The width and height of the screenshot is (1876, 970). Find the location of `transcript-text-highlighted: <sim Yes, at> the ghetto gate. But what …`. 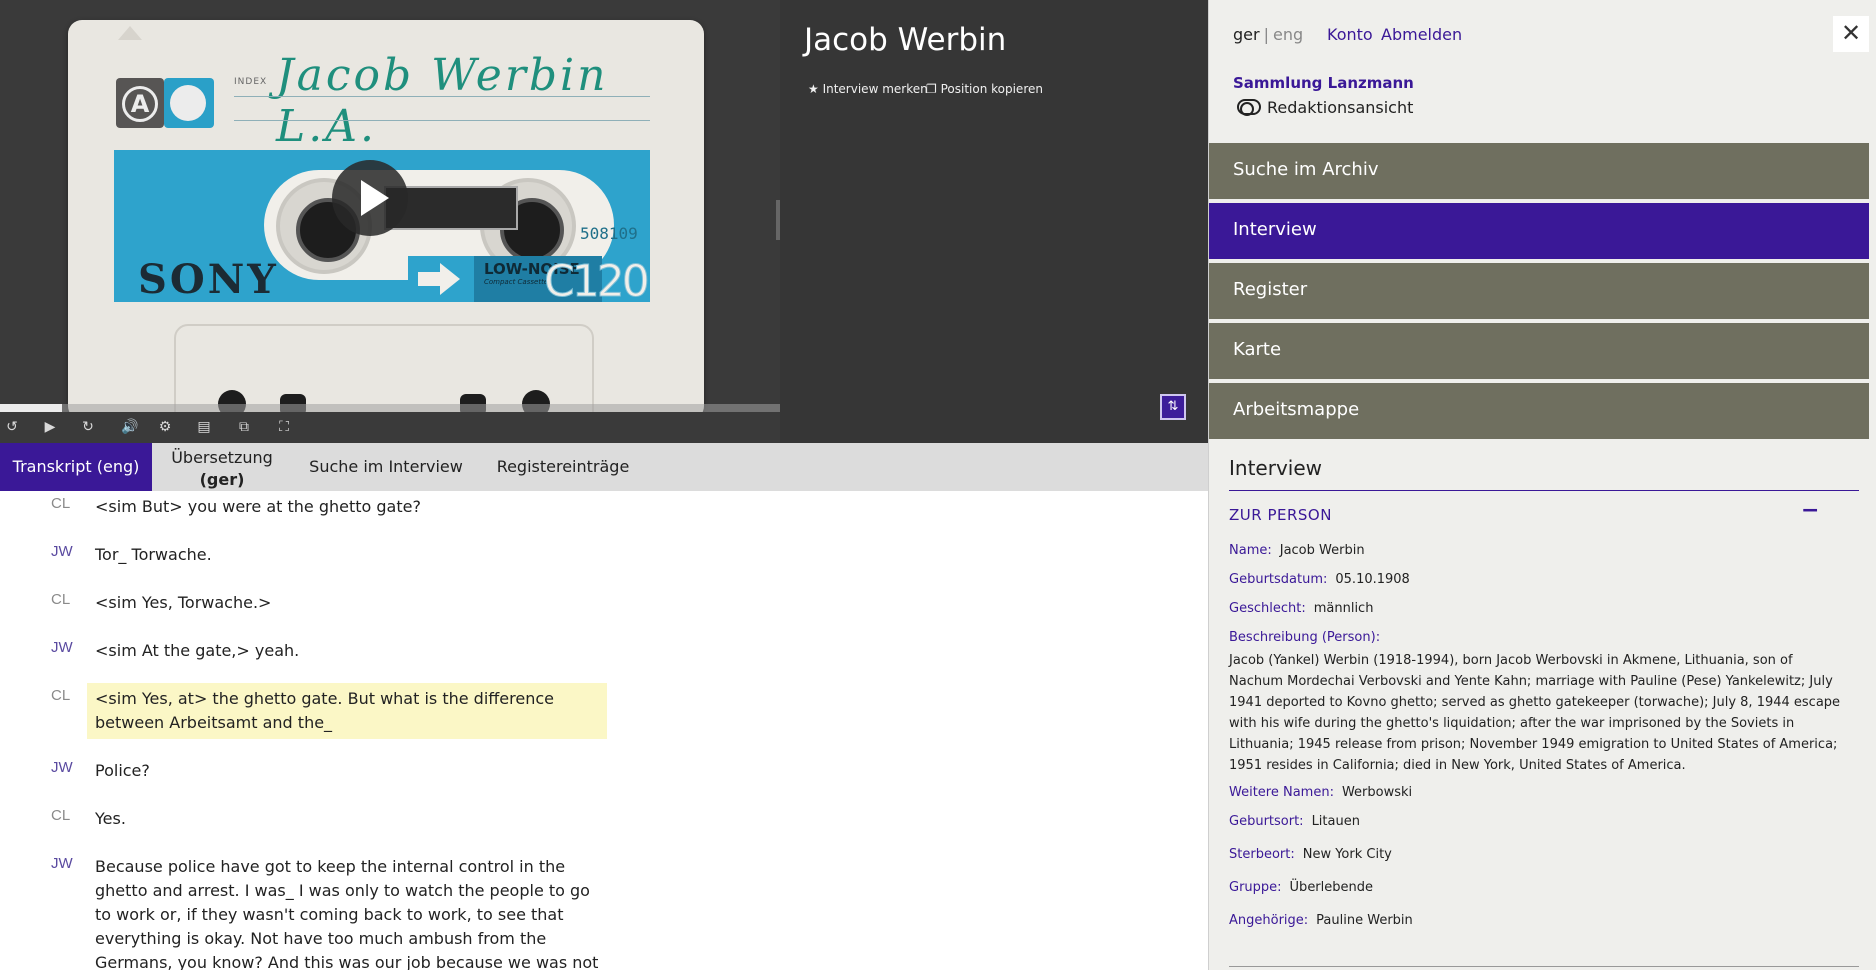

transcript-text-highlighted: <sim Yes, at> the ghetto gate. But what … is located at coordinates (347, 711).